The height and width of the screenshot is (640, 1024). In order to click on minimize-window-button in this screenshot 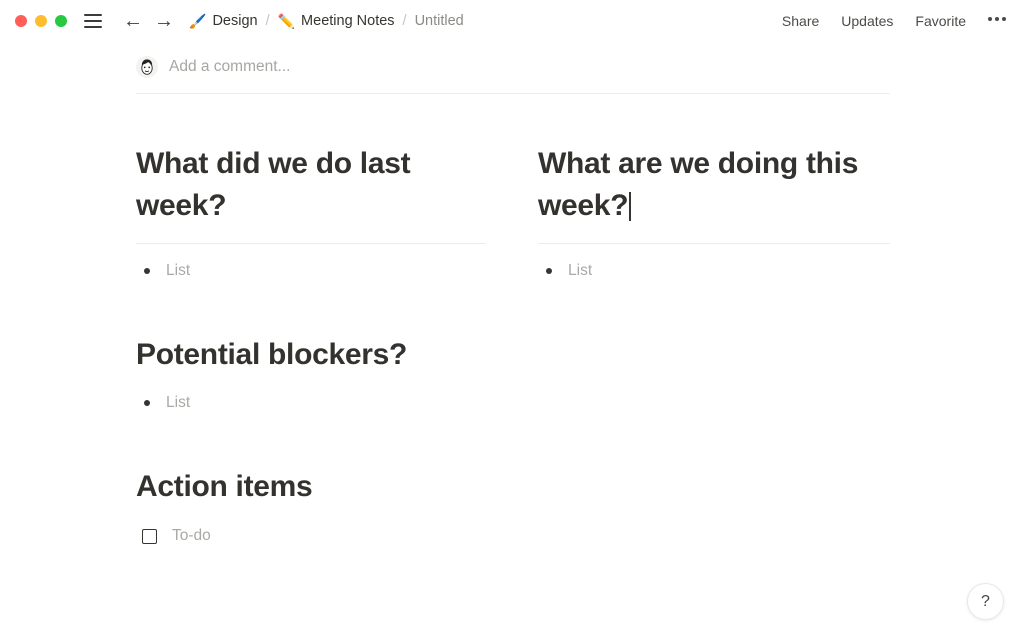, I will do `click(41, 20)`.